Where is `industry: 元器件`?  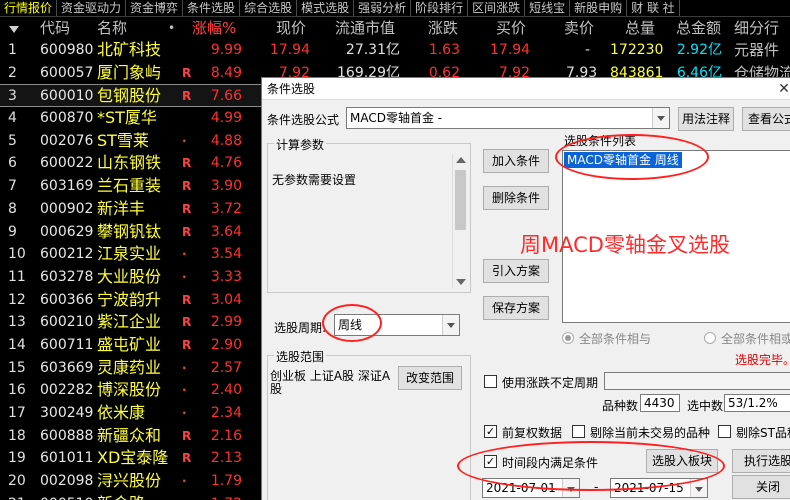
industry: 元器件 is located at coordinates (757, 50).